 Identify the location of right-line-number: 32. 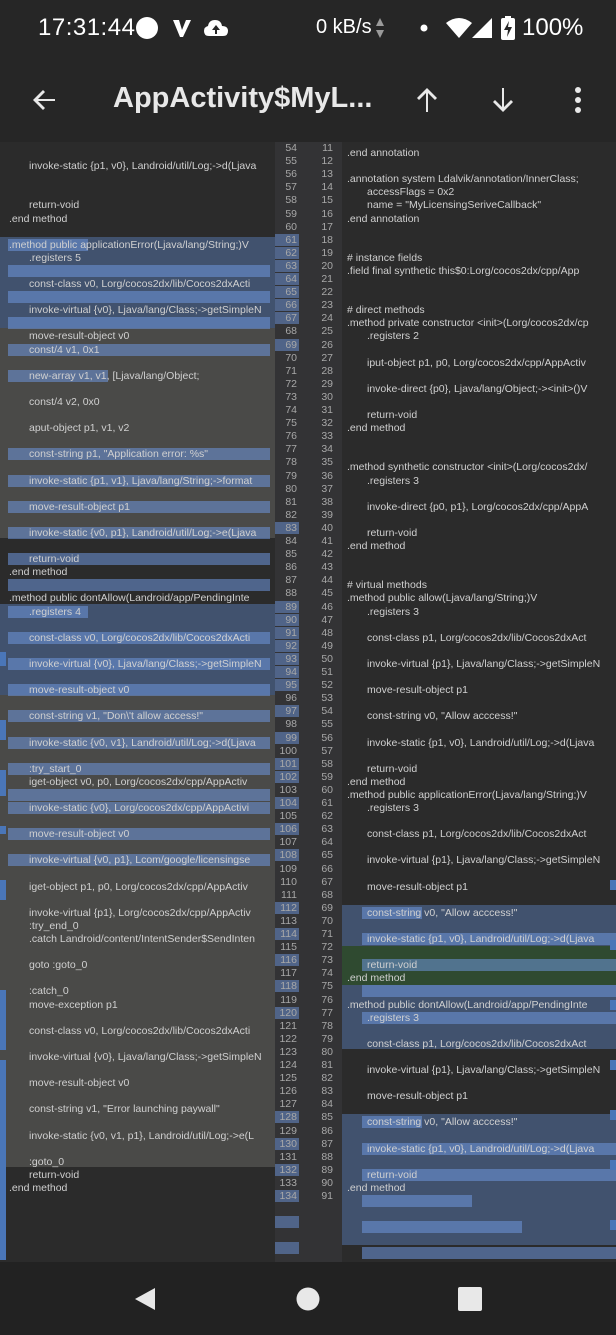
(327, 423).